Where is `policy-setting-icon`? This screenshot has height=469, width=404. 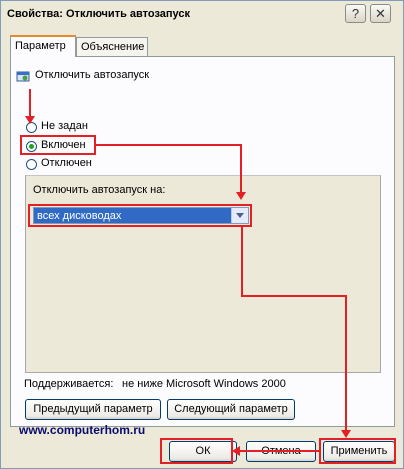
policy-setting-icon is located at coordinates (23, 76).